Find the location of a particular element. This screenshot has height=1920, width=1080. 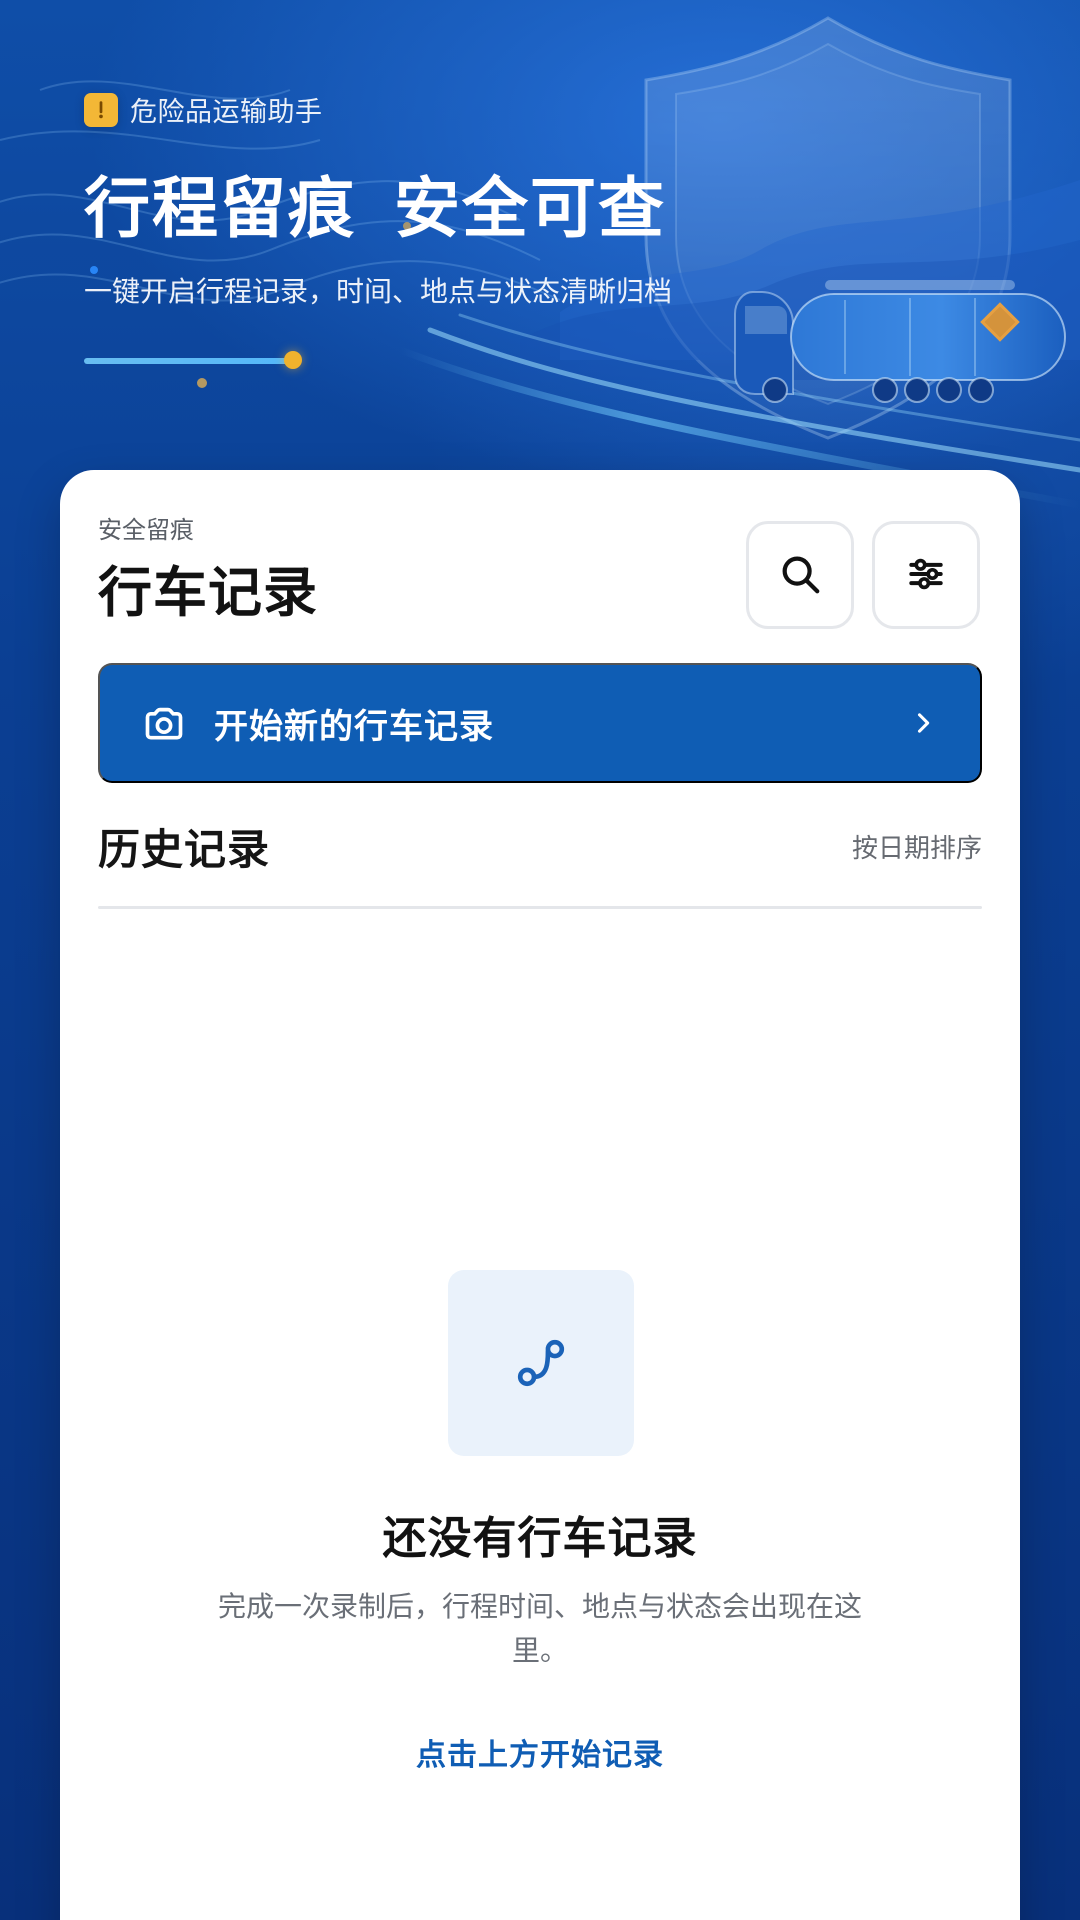

camera-icon is located at coordinates (164, 723).